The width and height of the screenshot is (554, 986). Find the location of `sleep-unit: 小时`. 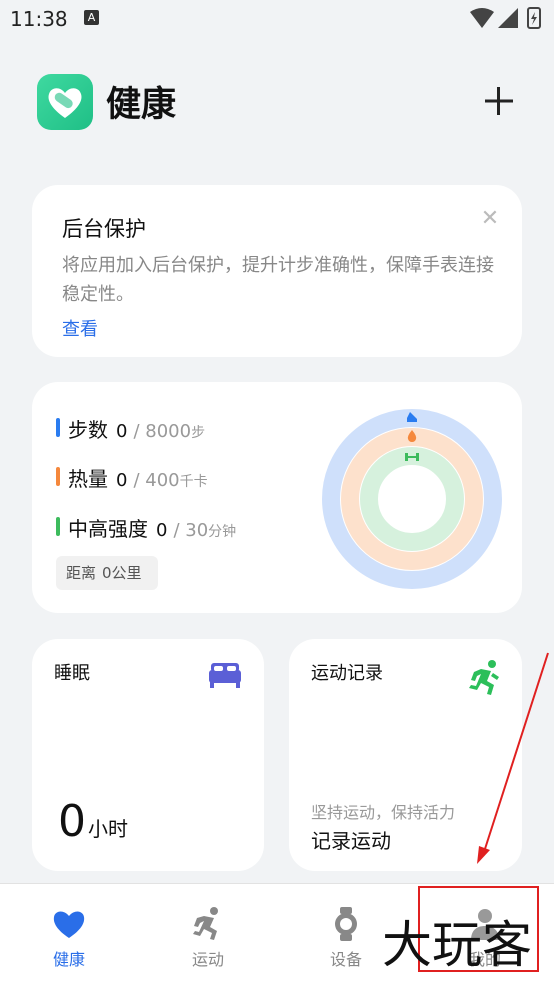

sleep-unit: 小时 is located at coordinates (108, 829).